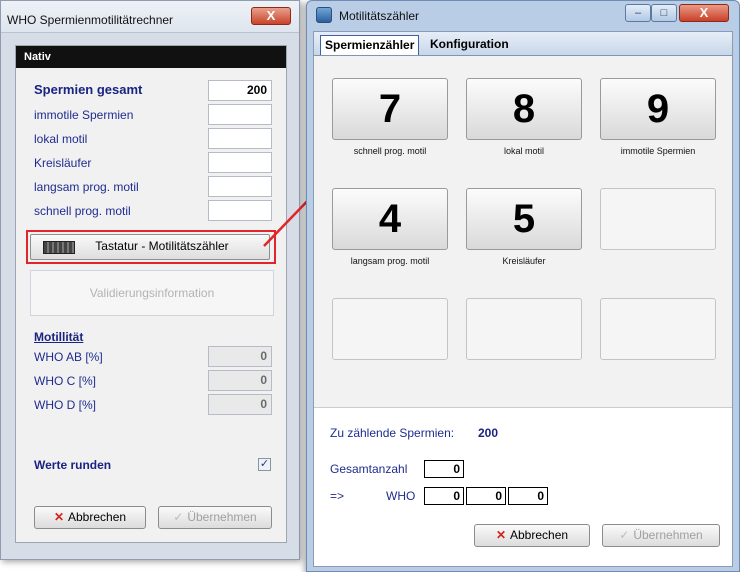  Describe the element at coordinates (392, 433) in the screenshot. I see `to-count-label: Zu zählende Spermien:` at that location.